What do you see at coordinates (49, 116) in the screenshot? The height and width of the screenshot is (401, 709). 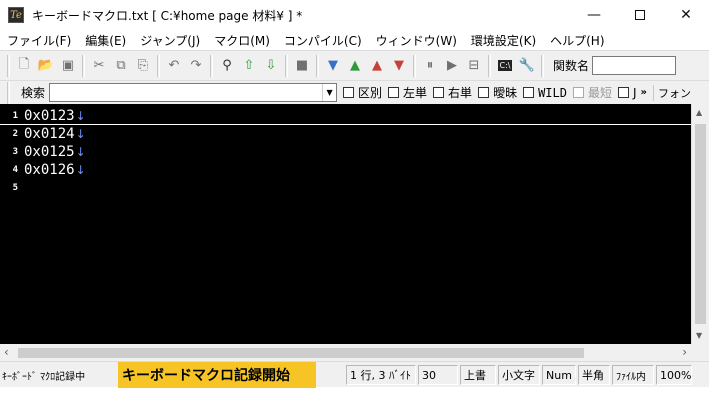 I see `line-text: 0x0123` at bounding box center [49, 116].